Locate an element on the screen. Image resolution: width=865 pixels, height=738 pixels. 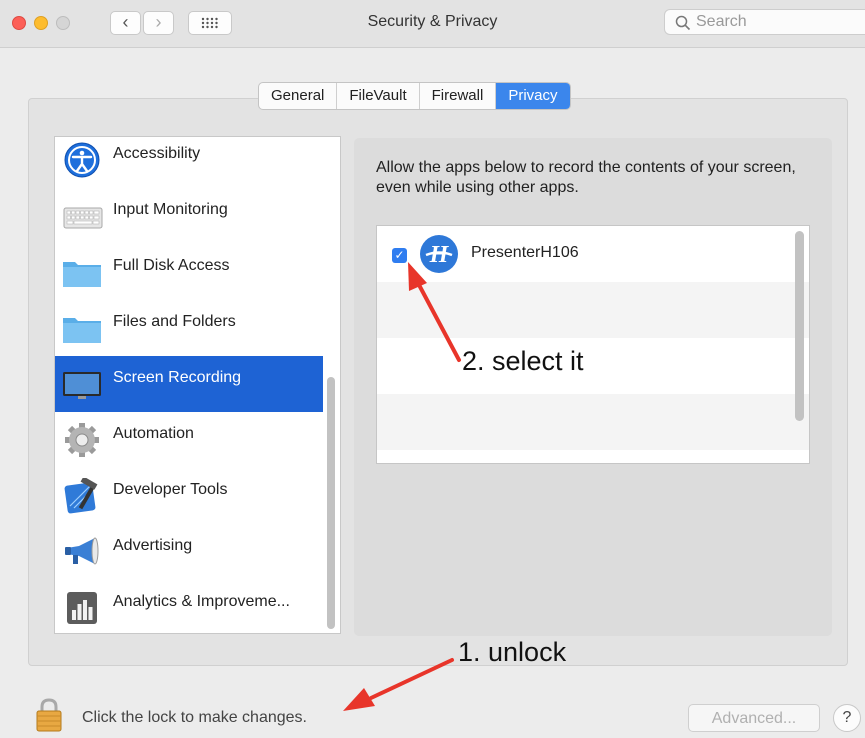
sidebar-item-label: Advertising is located at coordinates (153, 545).